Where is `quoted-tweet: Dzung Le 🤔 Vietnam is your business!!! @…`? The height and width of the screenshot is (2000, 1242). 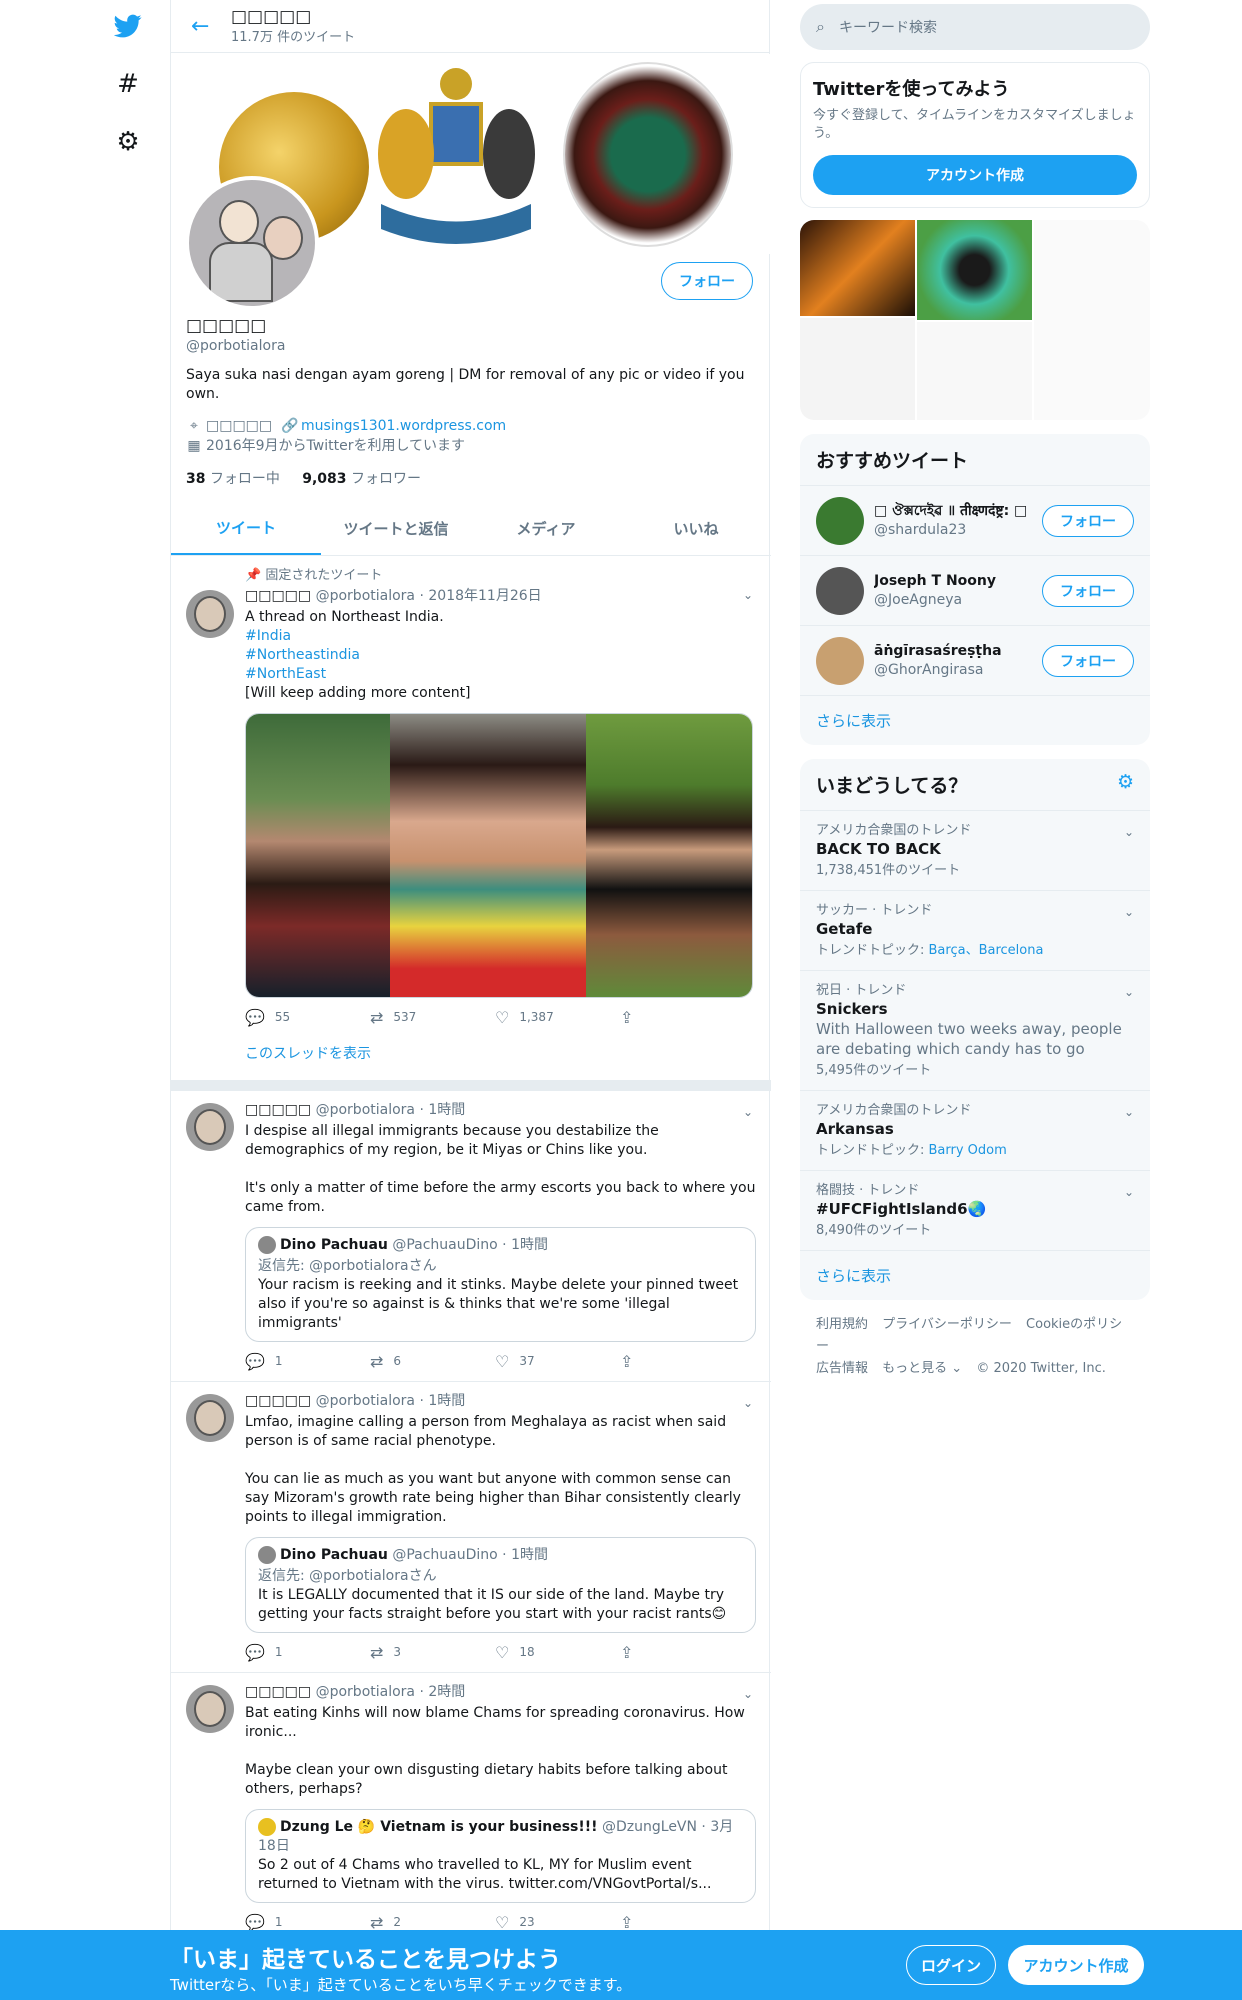 quoted-tweet: Dzung Le 🤔 Vietnam is your business!!! @… is located at coordinates (500, 1856).